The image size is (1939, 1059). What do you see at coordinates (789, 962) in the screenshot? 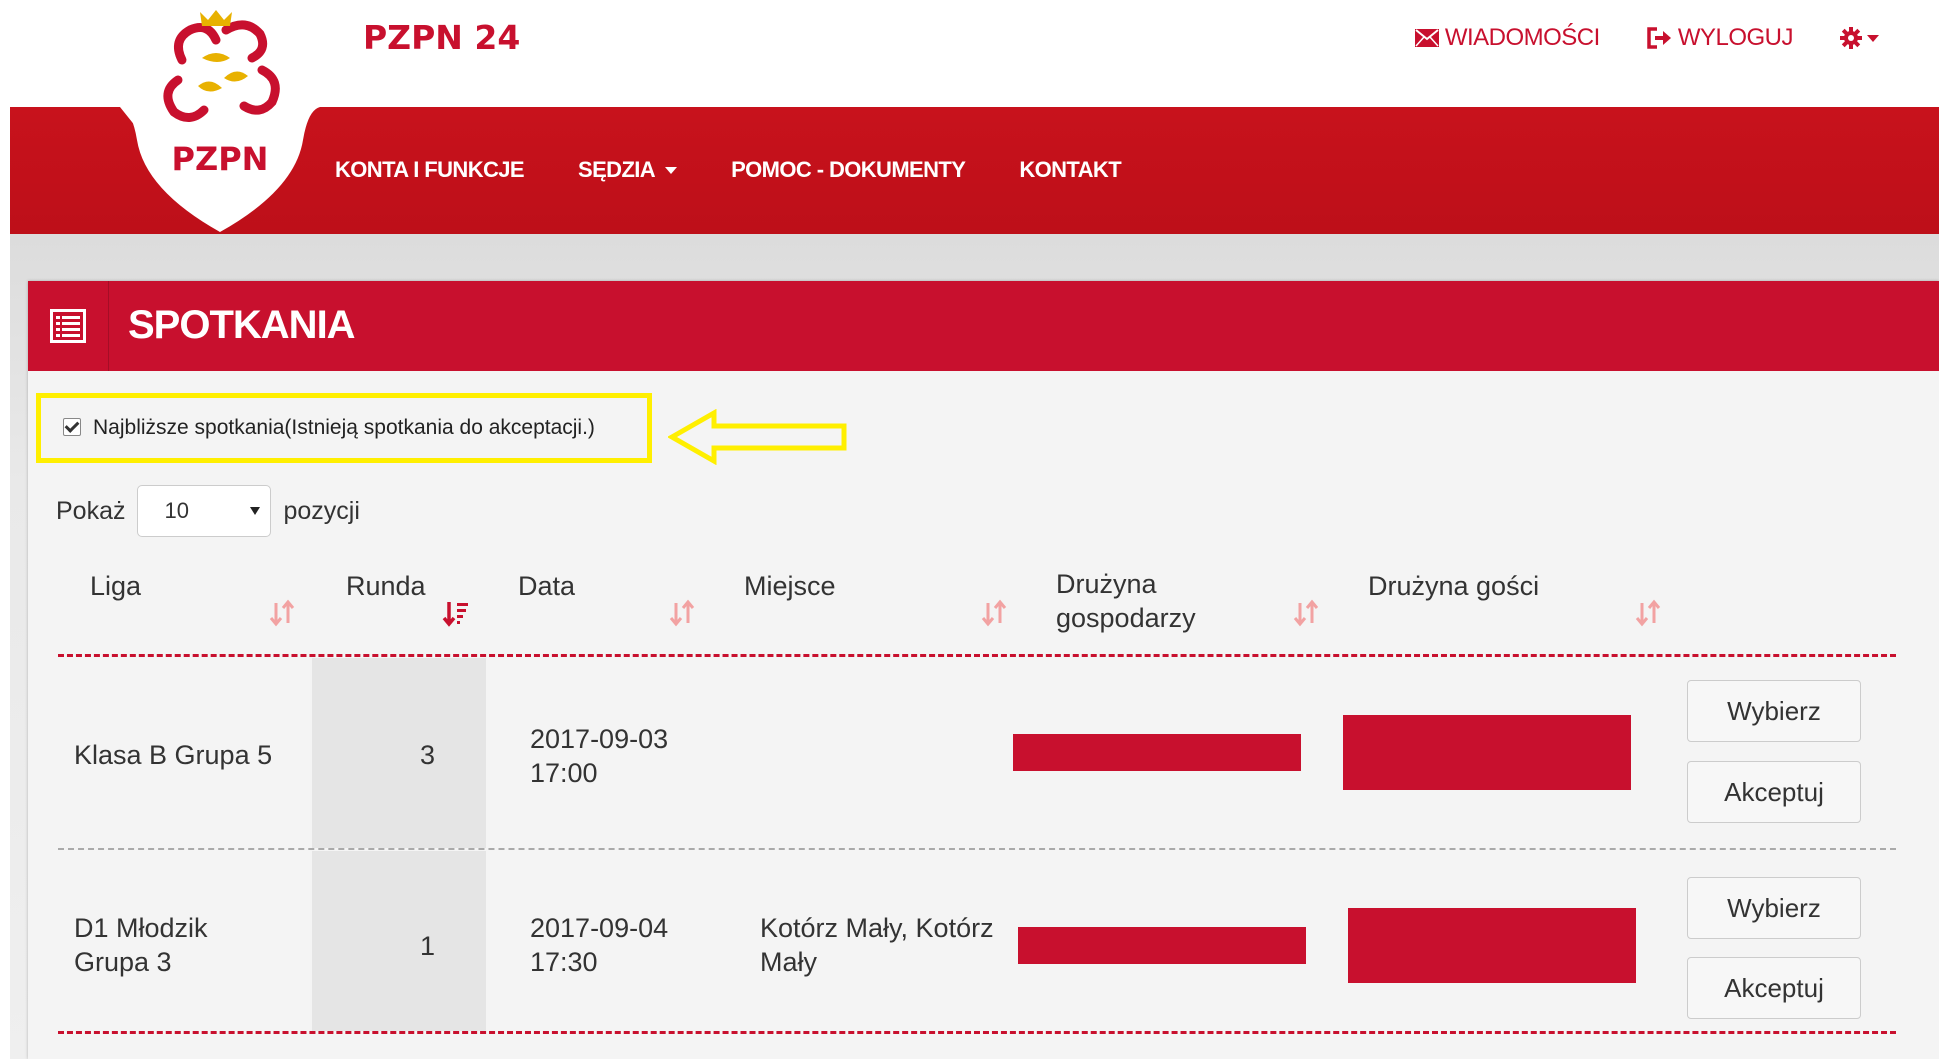
I see `cell-place-line2: Mały` at bounding box center [789, 962].